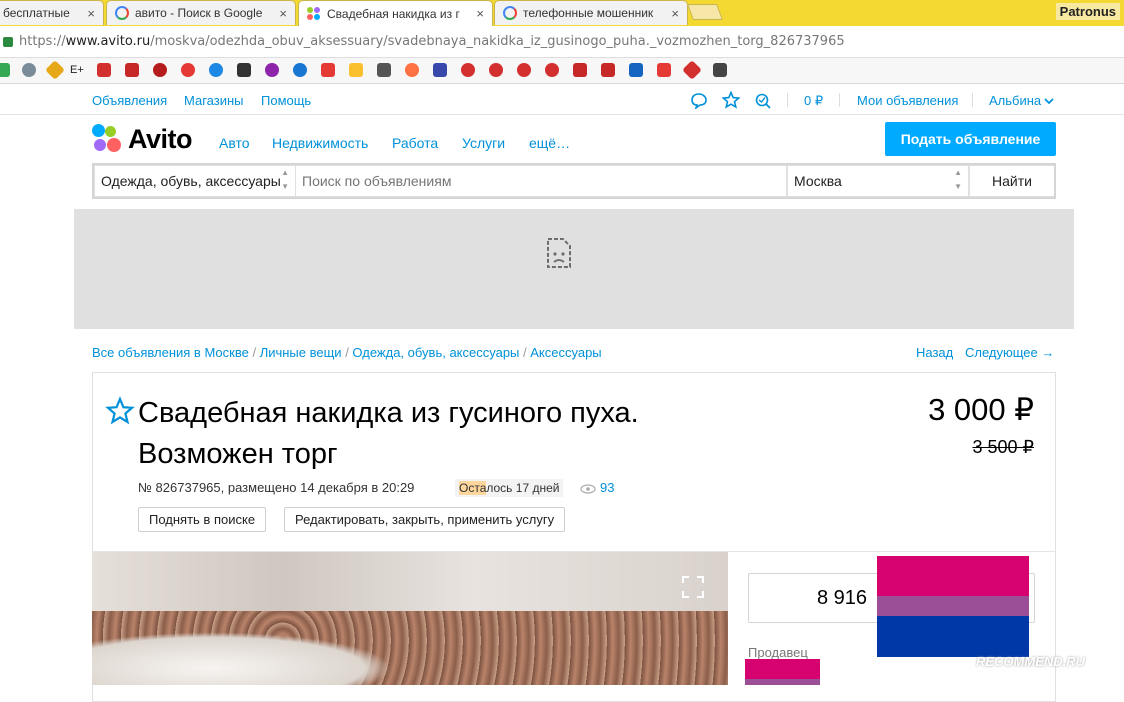 The image size is (1124, 702). I want to click on category-jobs-link: Работа, so click(415, 143).